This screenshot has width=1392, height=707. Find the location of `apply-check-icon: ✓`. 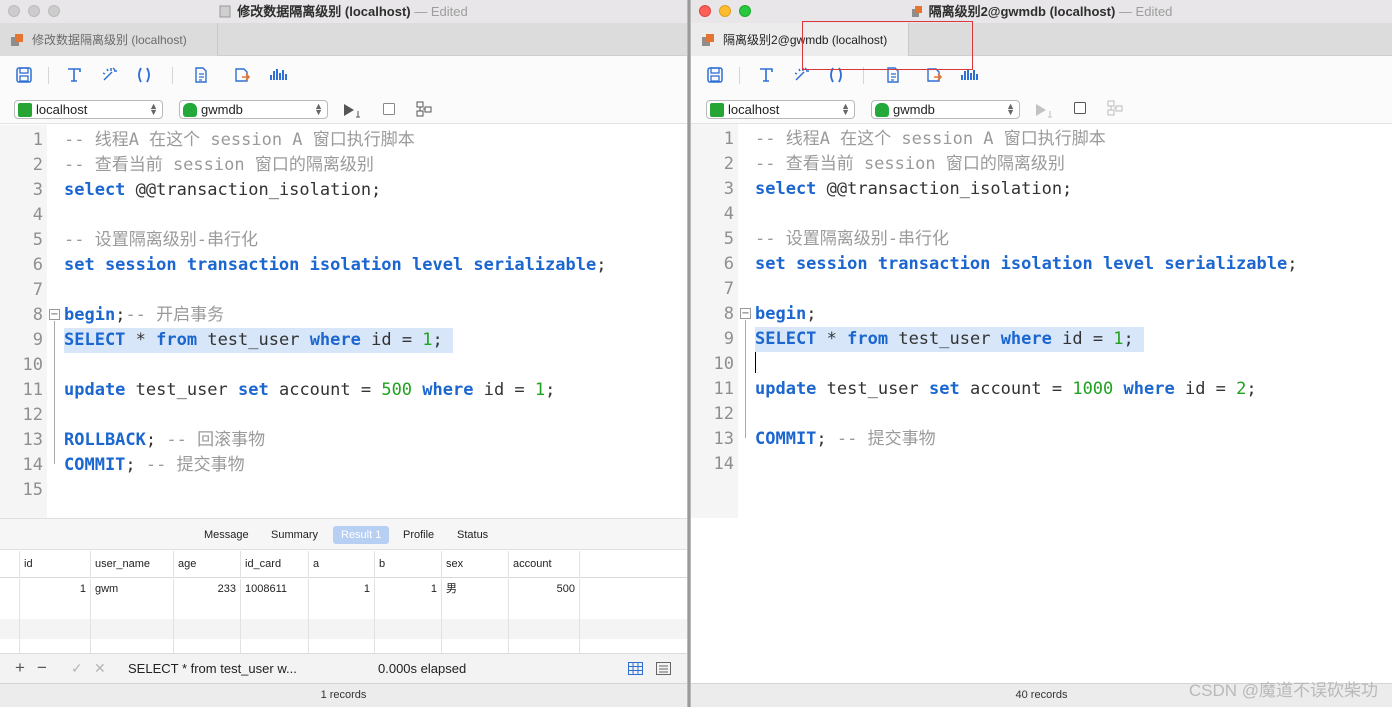

apply-check-icon: ✓ is located at coordinates (77, 668).